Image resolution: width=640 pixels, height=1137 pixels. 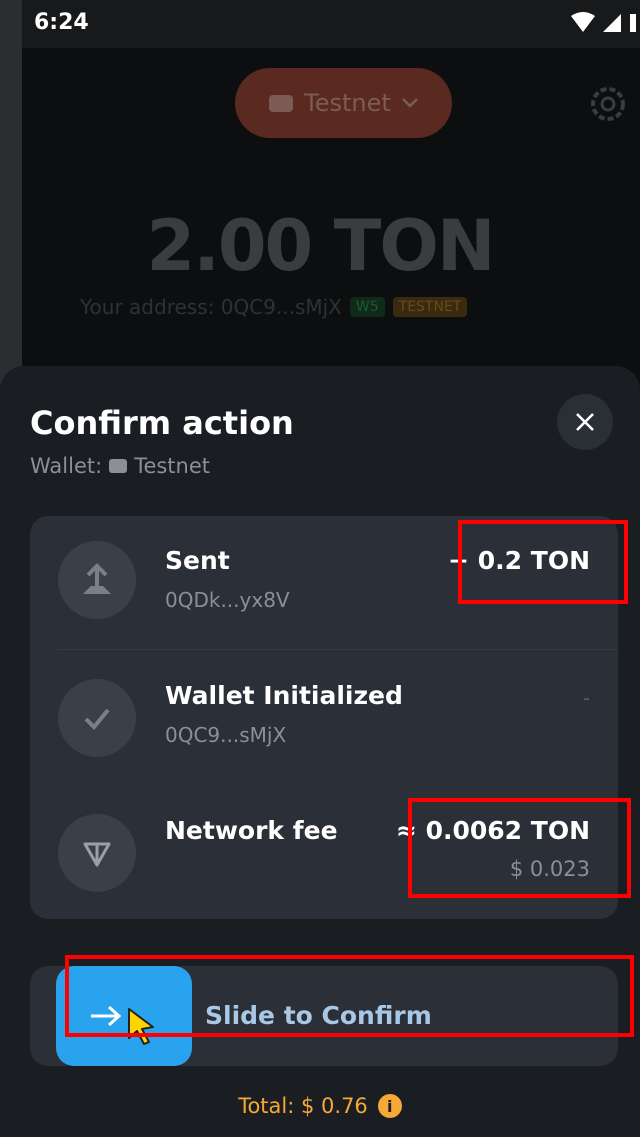 I want to click on gear-icon, so click(x=608, y=104).